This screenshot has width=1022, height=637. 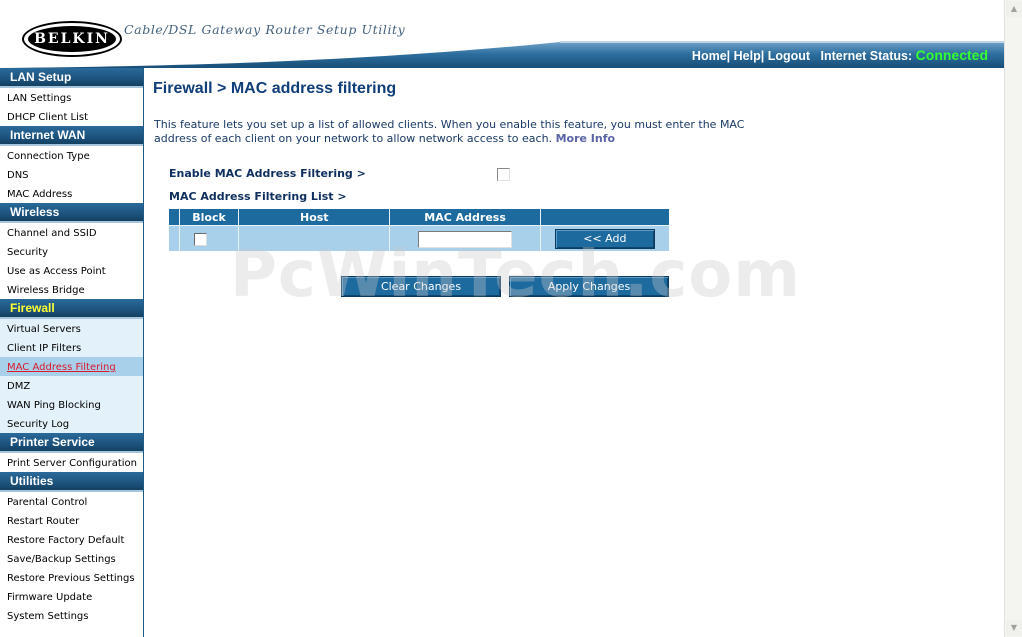 I want to click on row-spacer, so click(x=175, y=238).